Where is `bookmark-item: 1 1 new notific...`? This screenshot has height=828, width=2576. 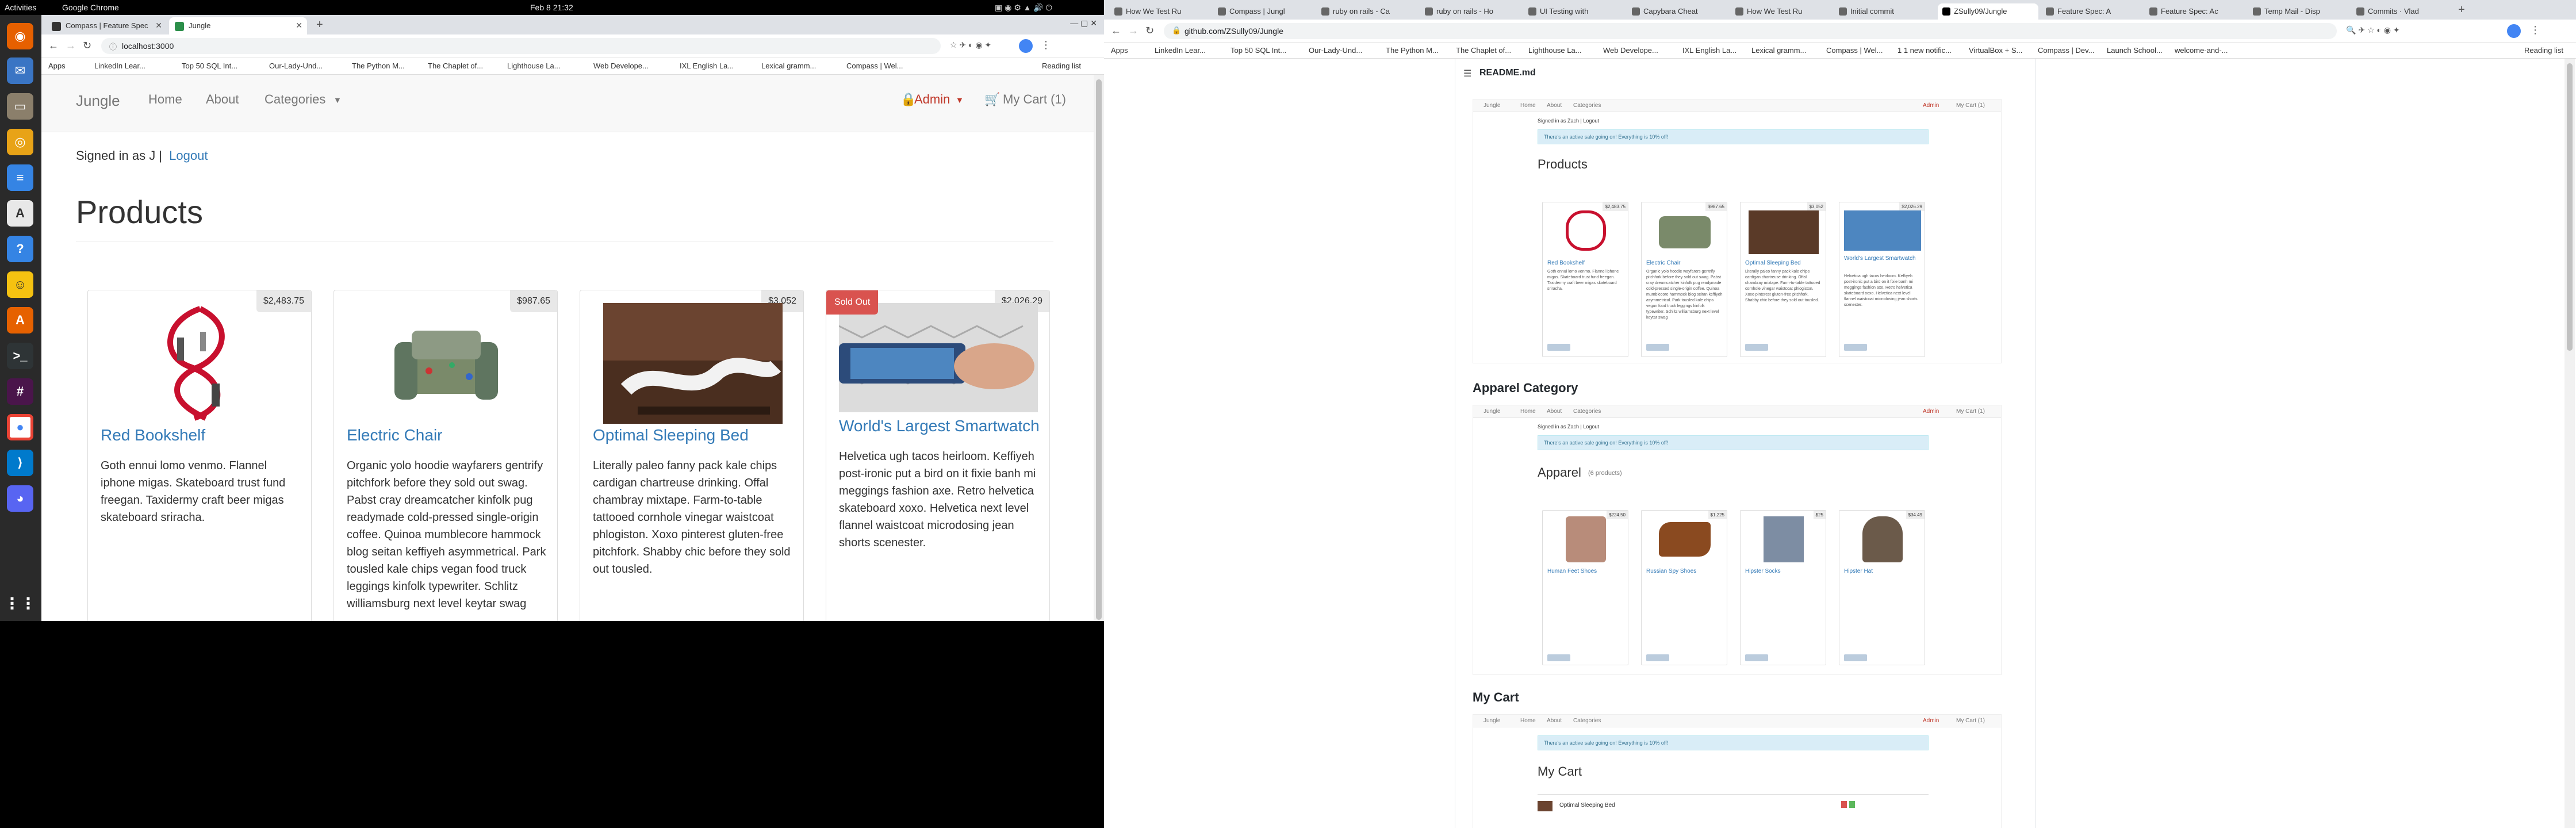 bookmark-item: 1 1 new notific... is located at coordinates (1924, 50).